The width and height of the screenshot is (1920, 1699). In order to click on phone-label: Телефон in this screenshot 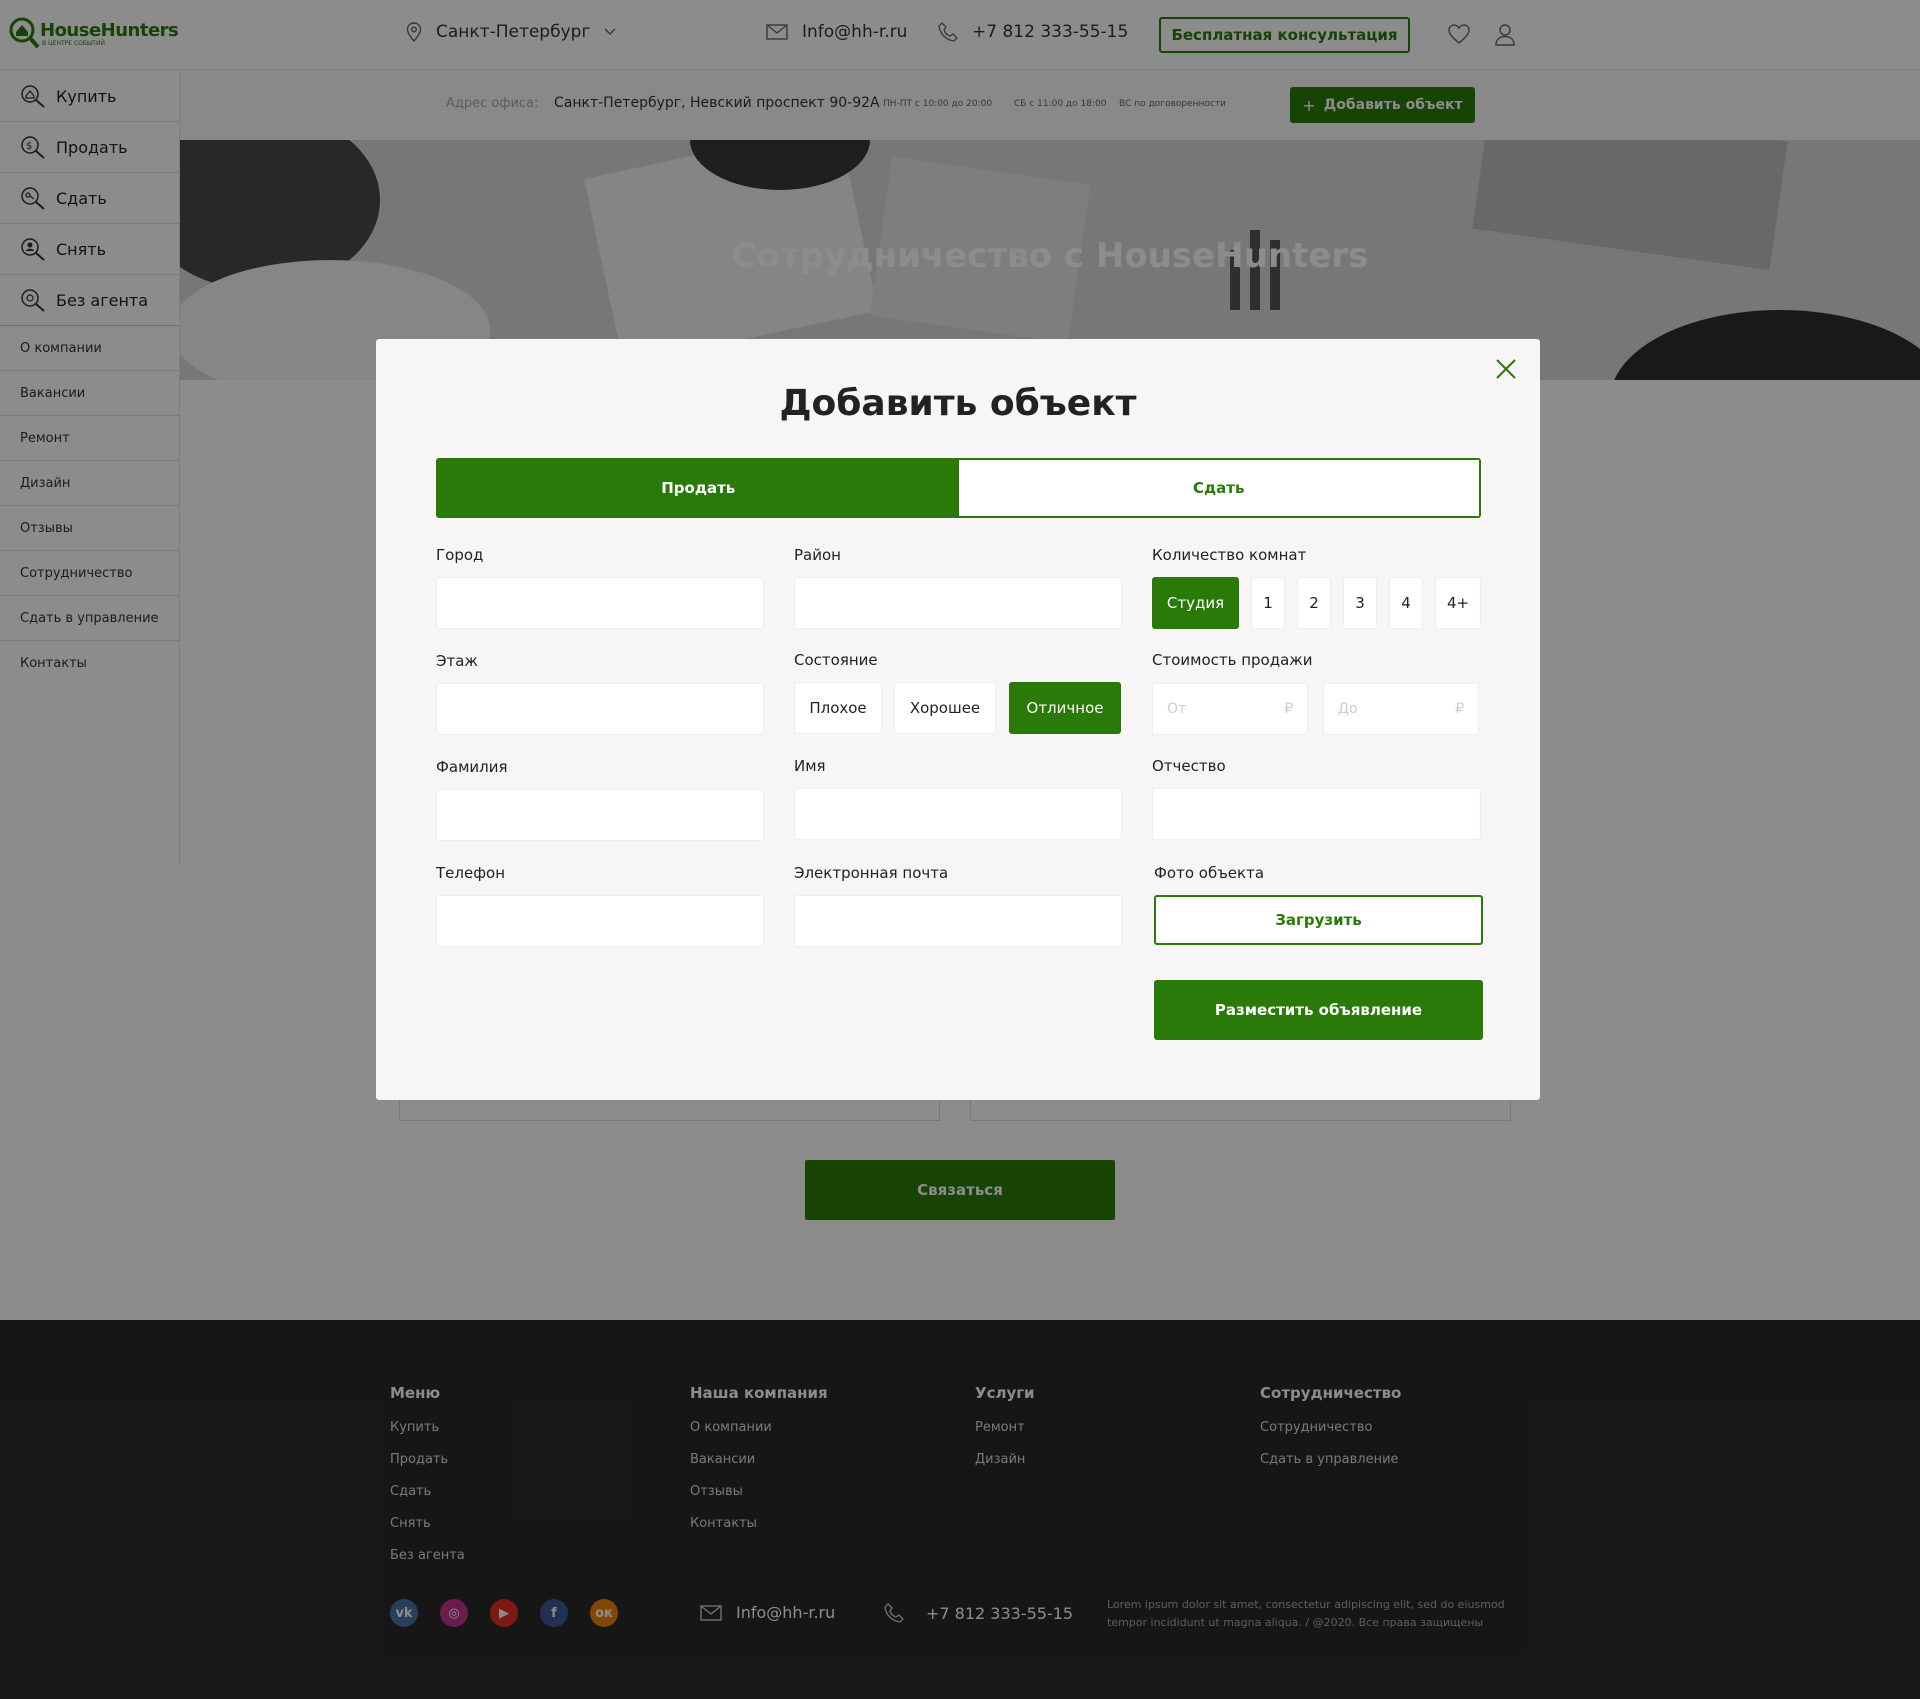, I will do `click(471, 873)`.